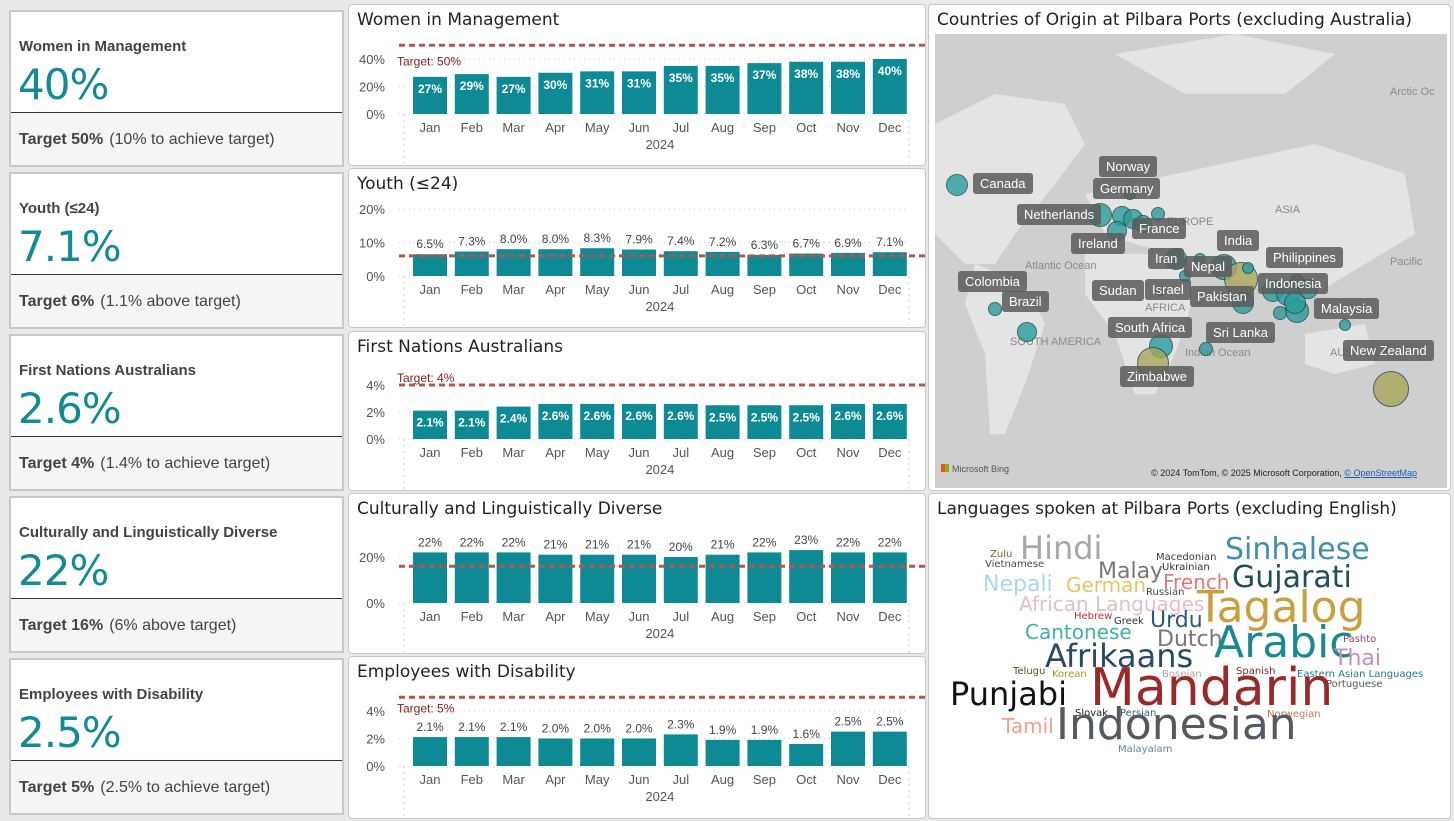  I want to click on country-label: Norway, so click(1128, 166).